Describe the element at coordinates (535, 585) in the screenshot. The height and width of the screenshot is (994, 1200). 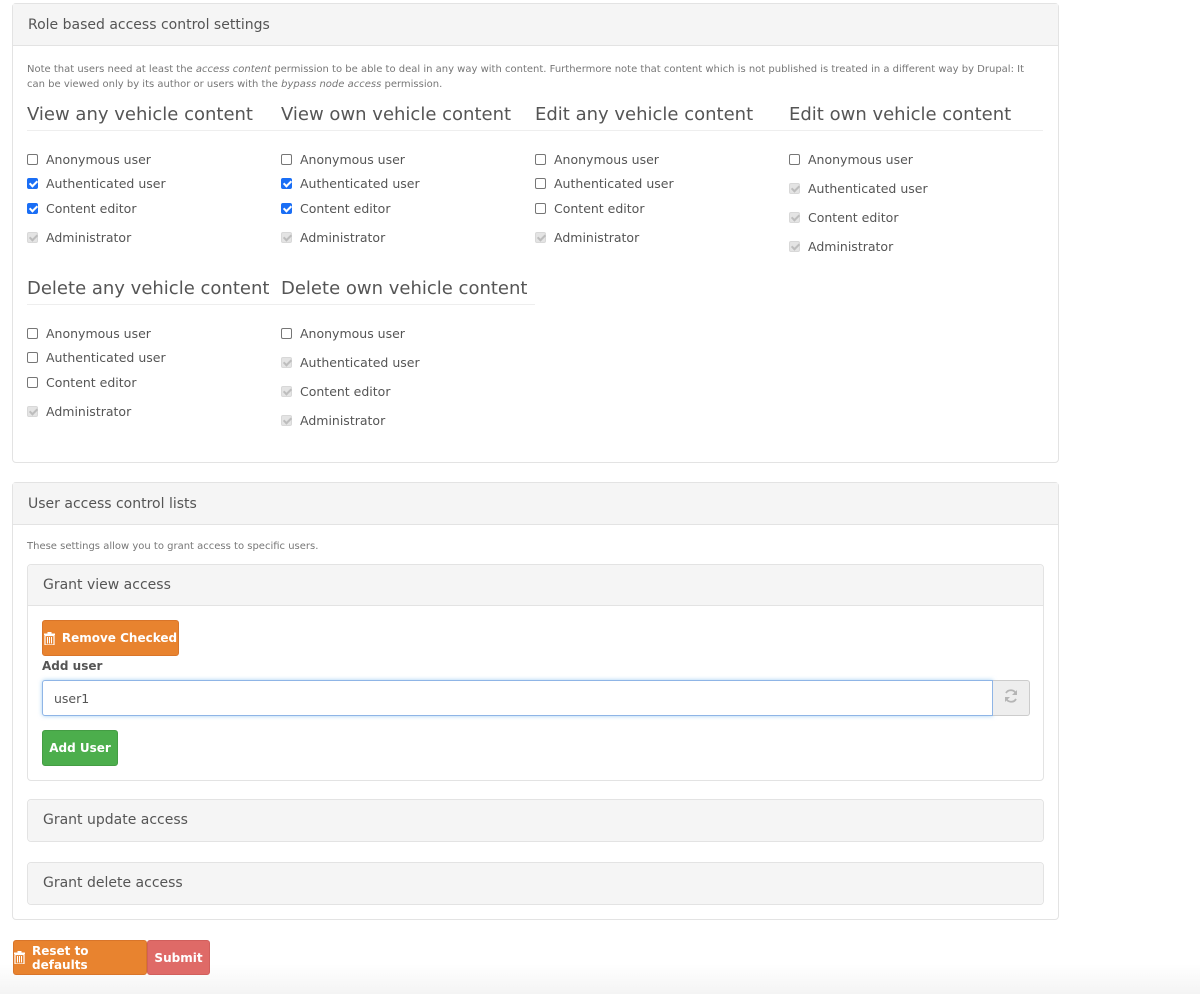
I see `grant-view-access-title: Grant view access` at that location.